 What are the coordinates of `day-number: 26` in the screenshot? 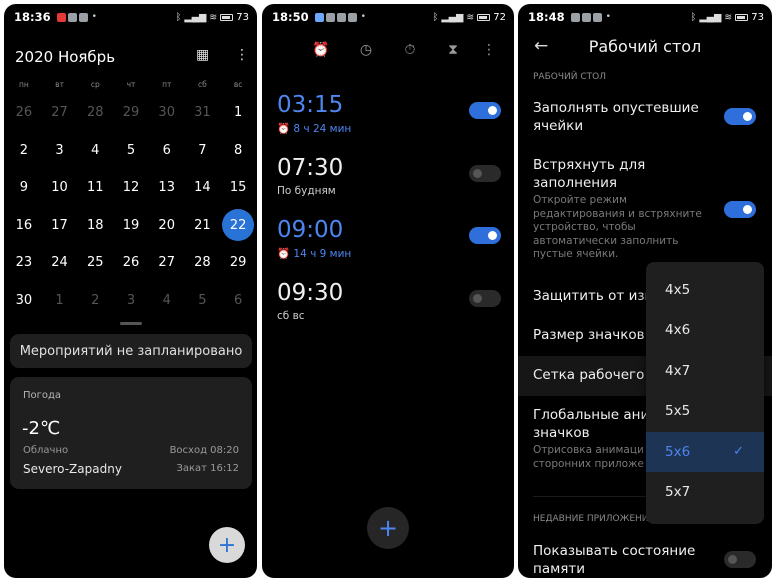 It's located at (24, 113).